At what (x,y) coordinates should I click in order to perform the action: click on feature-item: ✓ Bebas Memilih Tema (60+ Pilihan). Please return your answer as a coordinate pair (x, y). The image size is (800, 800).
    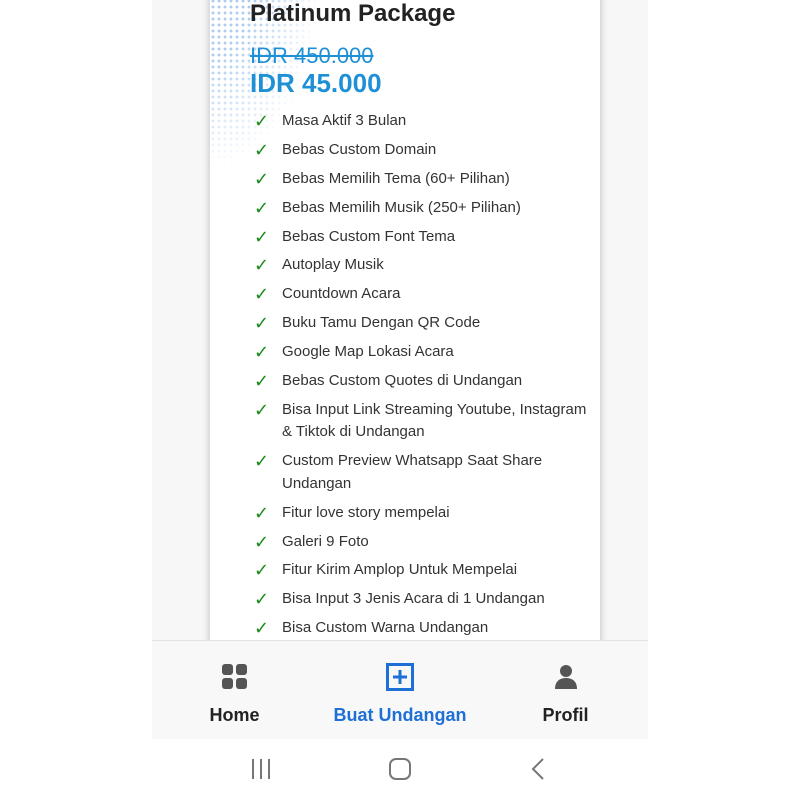
    Looking at the image, I should click on (424, 179).